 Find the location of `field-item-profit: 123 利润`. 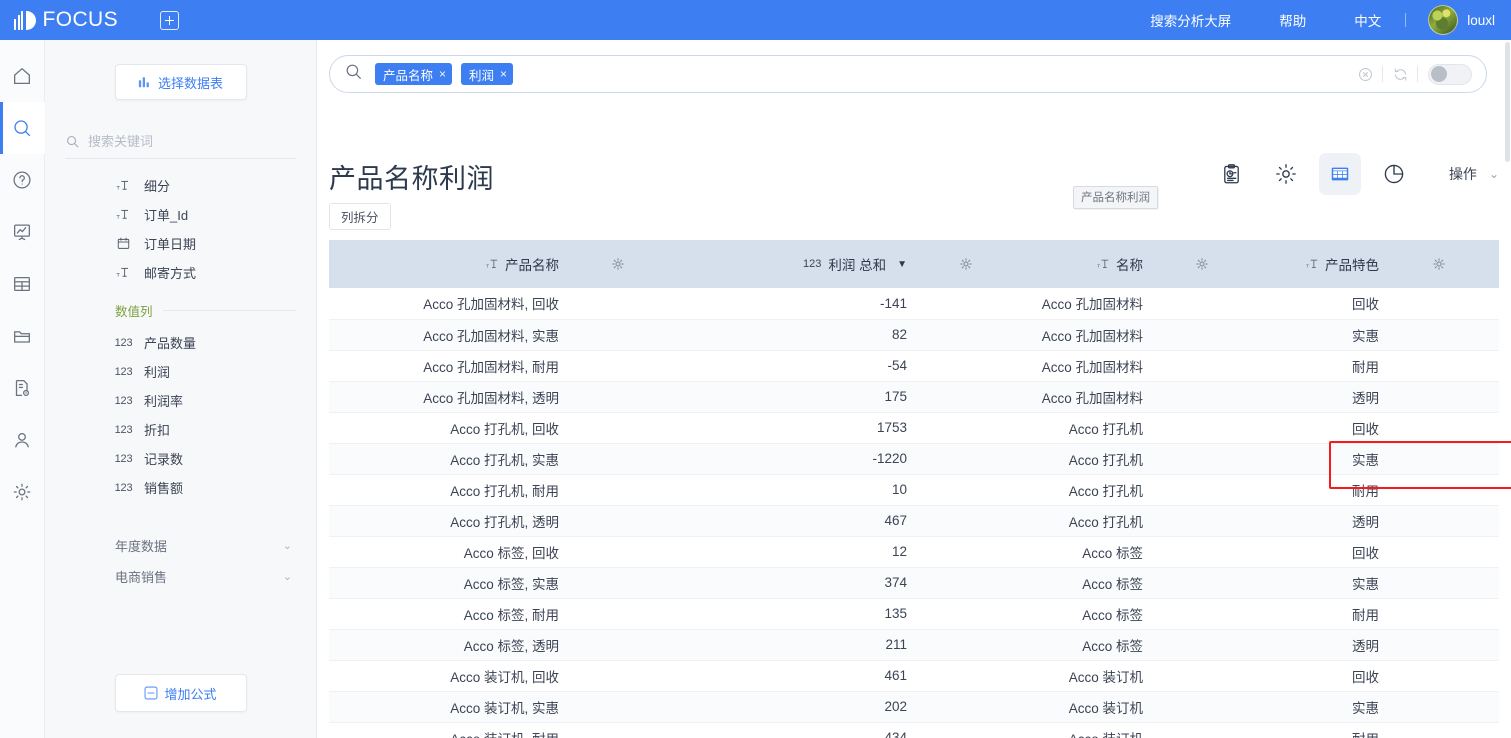

field-item-profit: 123 利润 is located at coordinates (180, 371).